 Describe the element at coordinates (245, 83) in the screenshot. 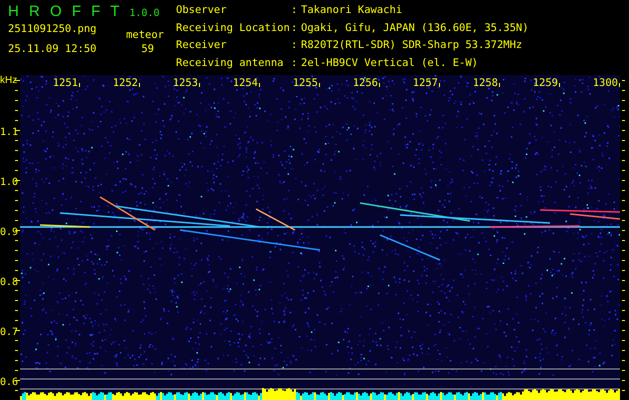

I see `x-axis-label: 1254` at that location.